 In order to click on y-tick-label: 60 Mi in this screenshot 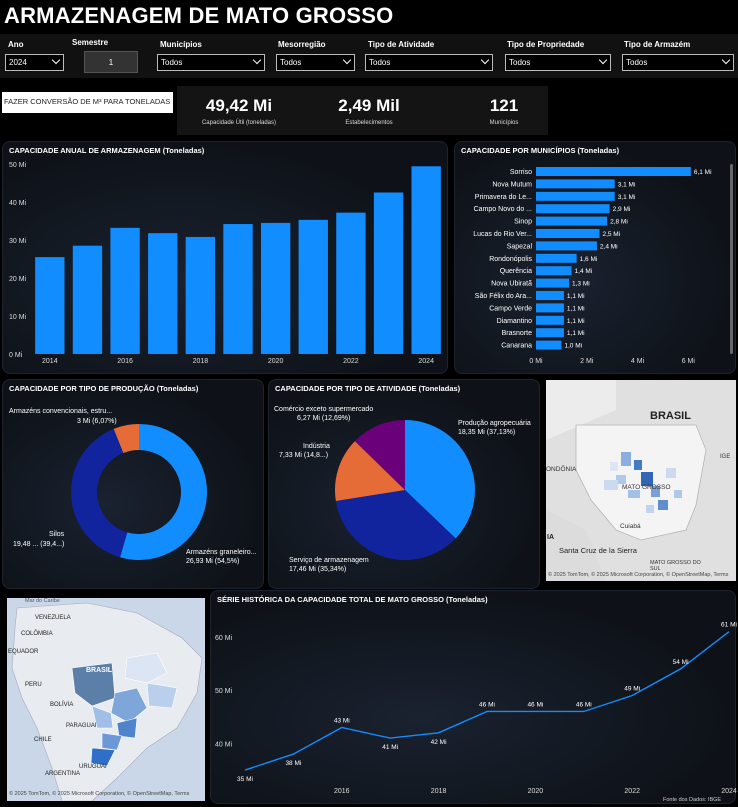, I will do `click(224, 638)`.